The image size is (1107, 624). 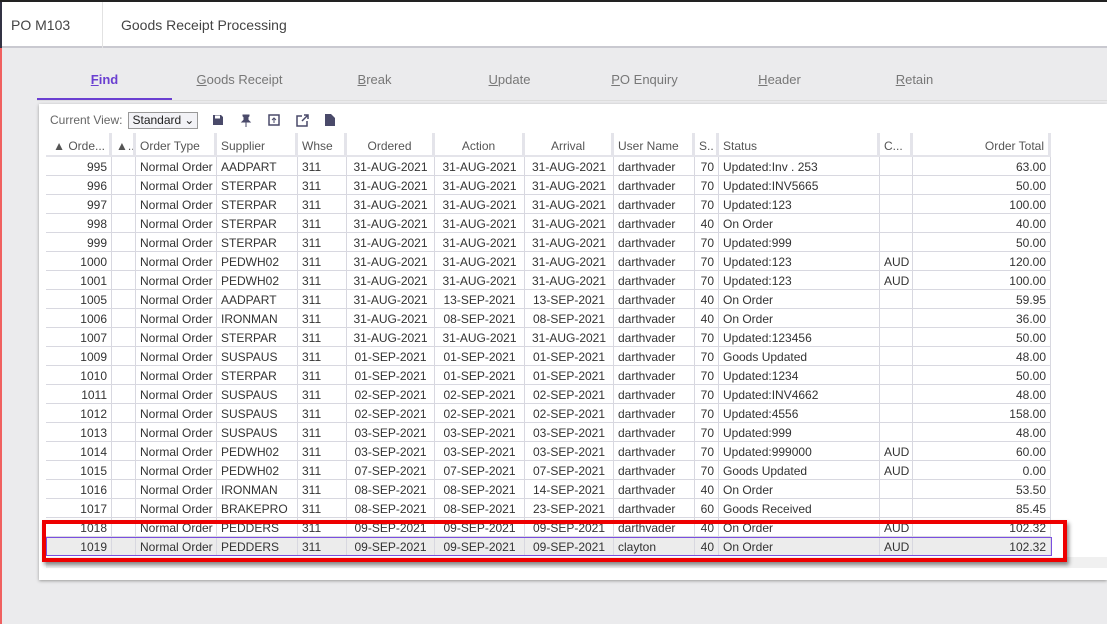 What do you see at coordinates (79, 527) in the screenshot?
I see `table-cell: 1018` at bounding box center [79, 527].